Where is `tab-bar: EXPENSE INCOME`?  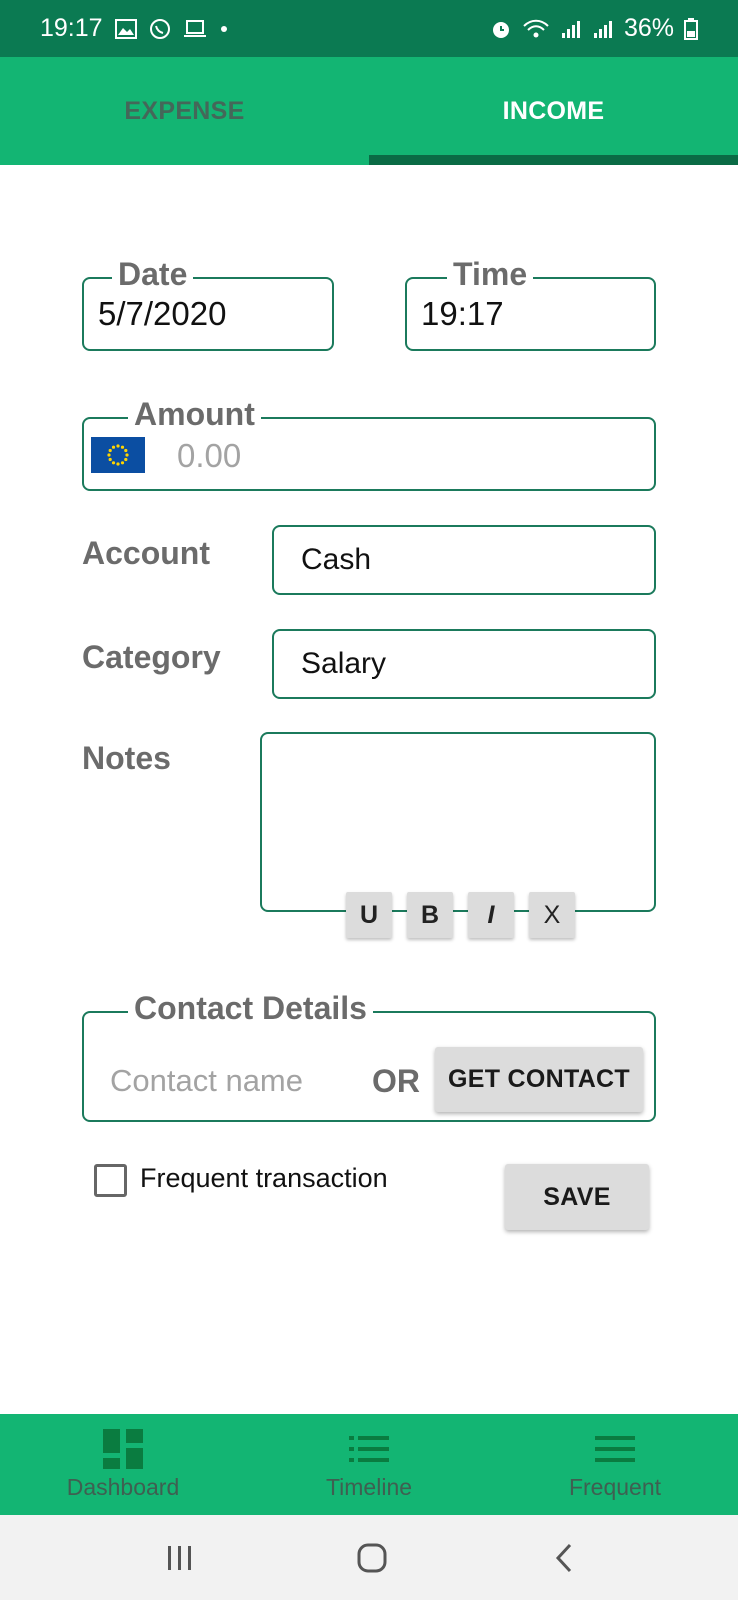
tab-bar: EXPENSE INCOME is located at coordinates (369, 111).